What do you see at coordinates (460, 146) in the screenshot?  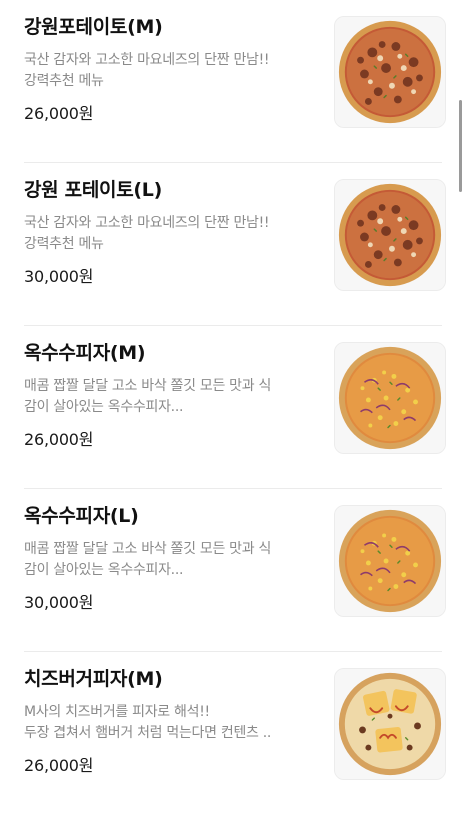 I see `scrollbar` at bounding box center [460, 146].